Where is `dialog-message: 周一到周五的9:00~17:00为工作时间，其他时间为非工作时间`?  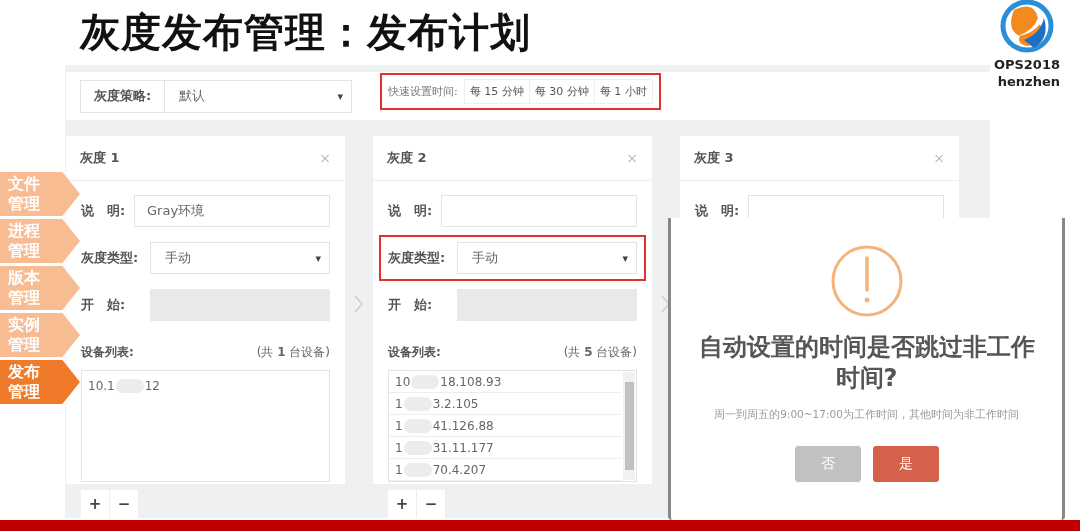
dialog-message: 周一到周五的9:00~17:00为工作时间，其他时间为非工作时间 is located at coordinates (866, 415).